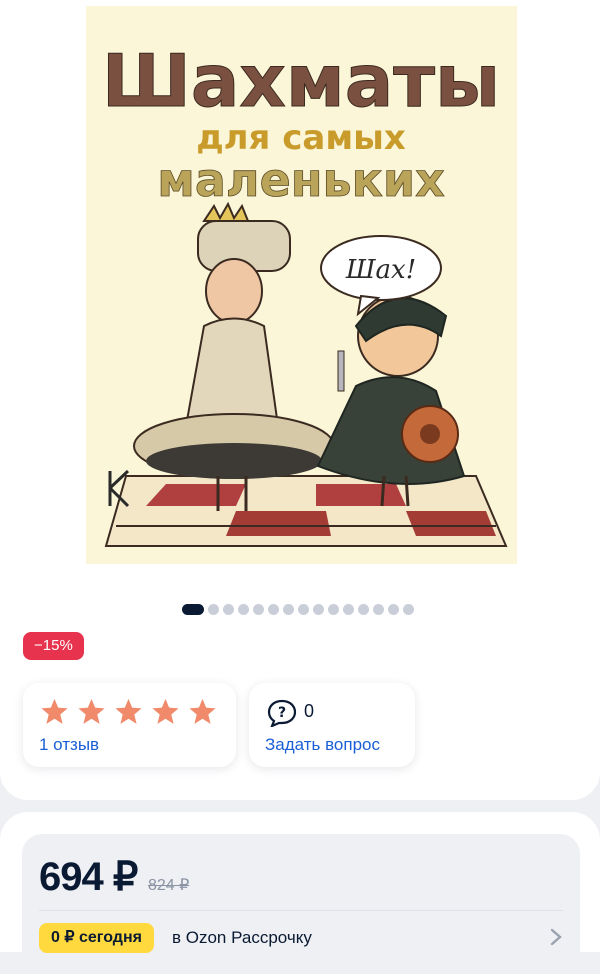  I want to click on cover-title-line-3: маленьких, so click(301, 180).